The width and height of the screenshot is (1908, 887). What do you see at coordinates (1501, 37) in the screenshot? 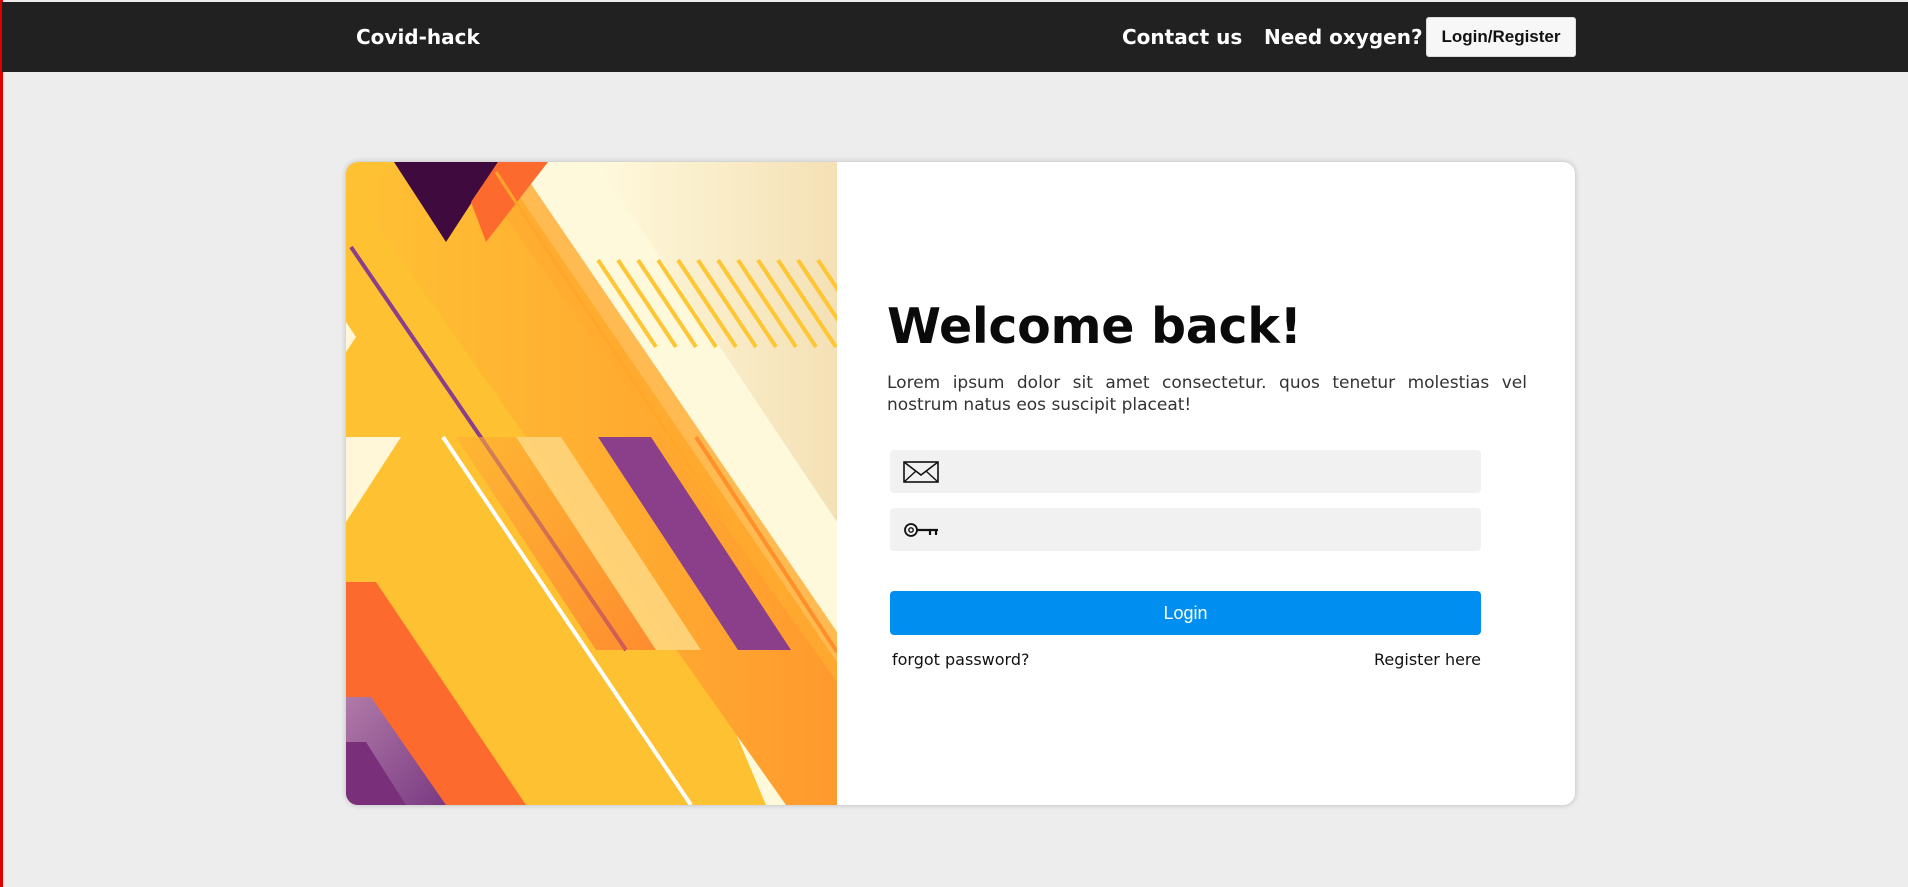
I see `login-register-button: Login/Register` at bounding box center [1501, 37].